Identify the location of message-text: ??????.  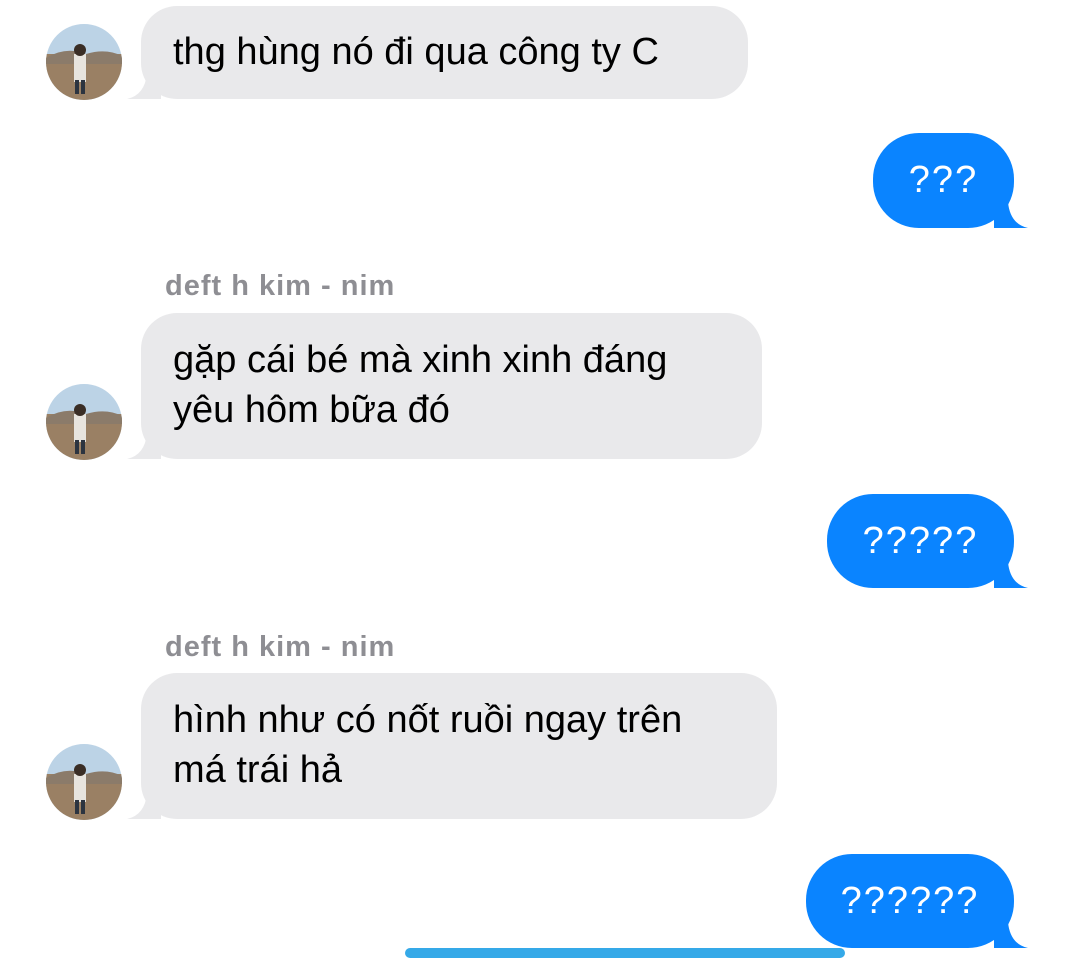
(910, 901).